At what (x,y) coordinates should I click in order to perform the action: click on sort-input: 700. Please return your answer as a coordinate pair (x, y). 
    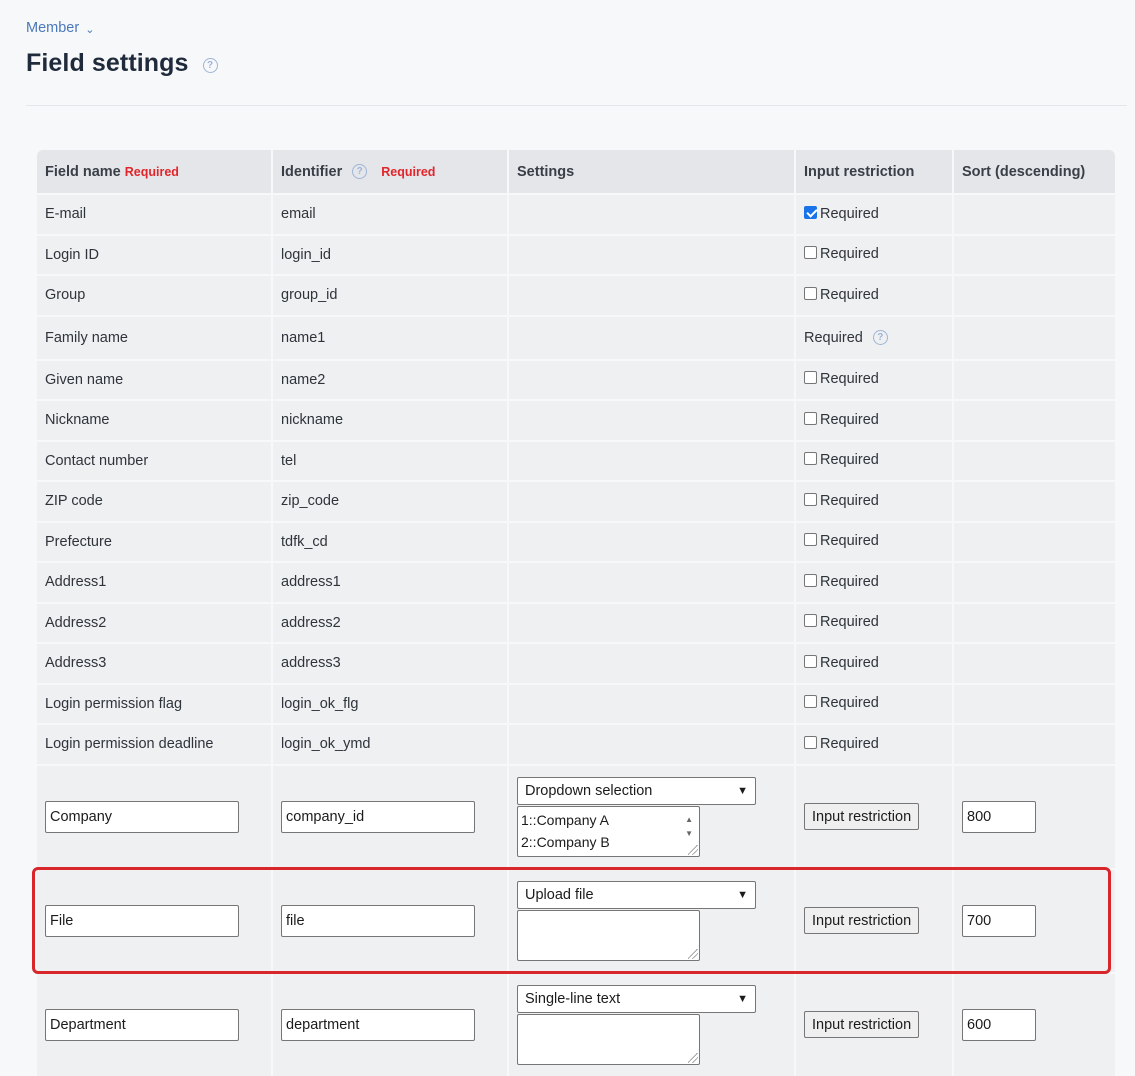
    Looking at the image, I should click on (999, 920).